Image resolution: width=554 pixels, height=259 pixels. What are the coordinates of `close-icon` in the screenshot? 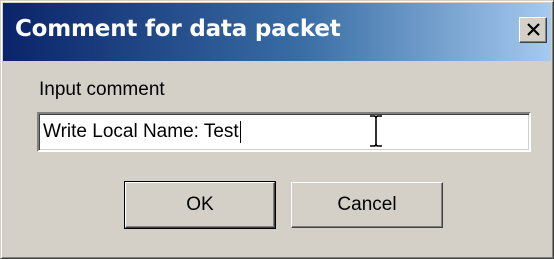 It's located at (533, 29).